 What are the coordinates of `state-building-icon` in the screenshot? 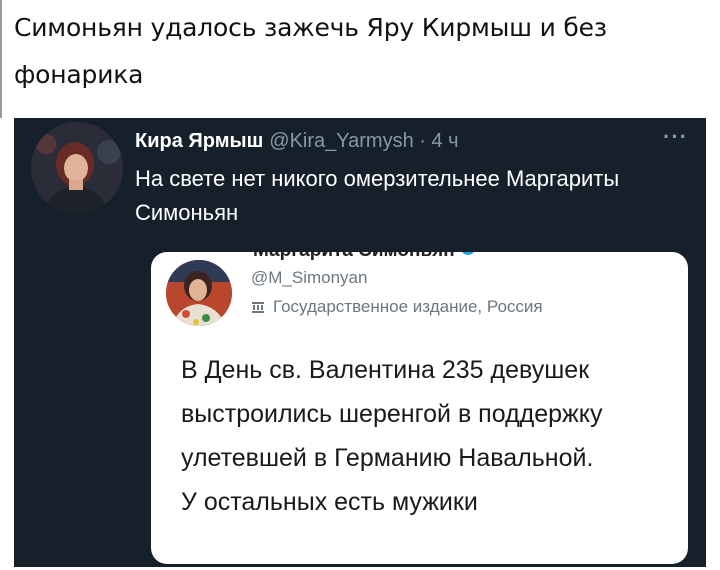 It's located at (258, 307).